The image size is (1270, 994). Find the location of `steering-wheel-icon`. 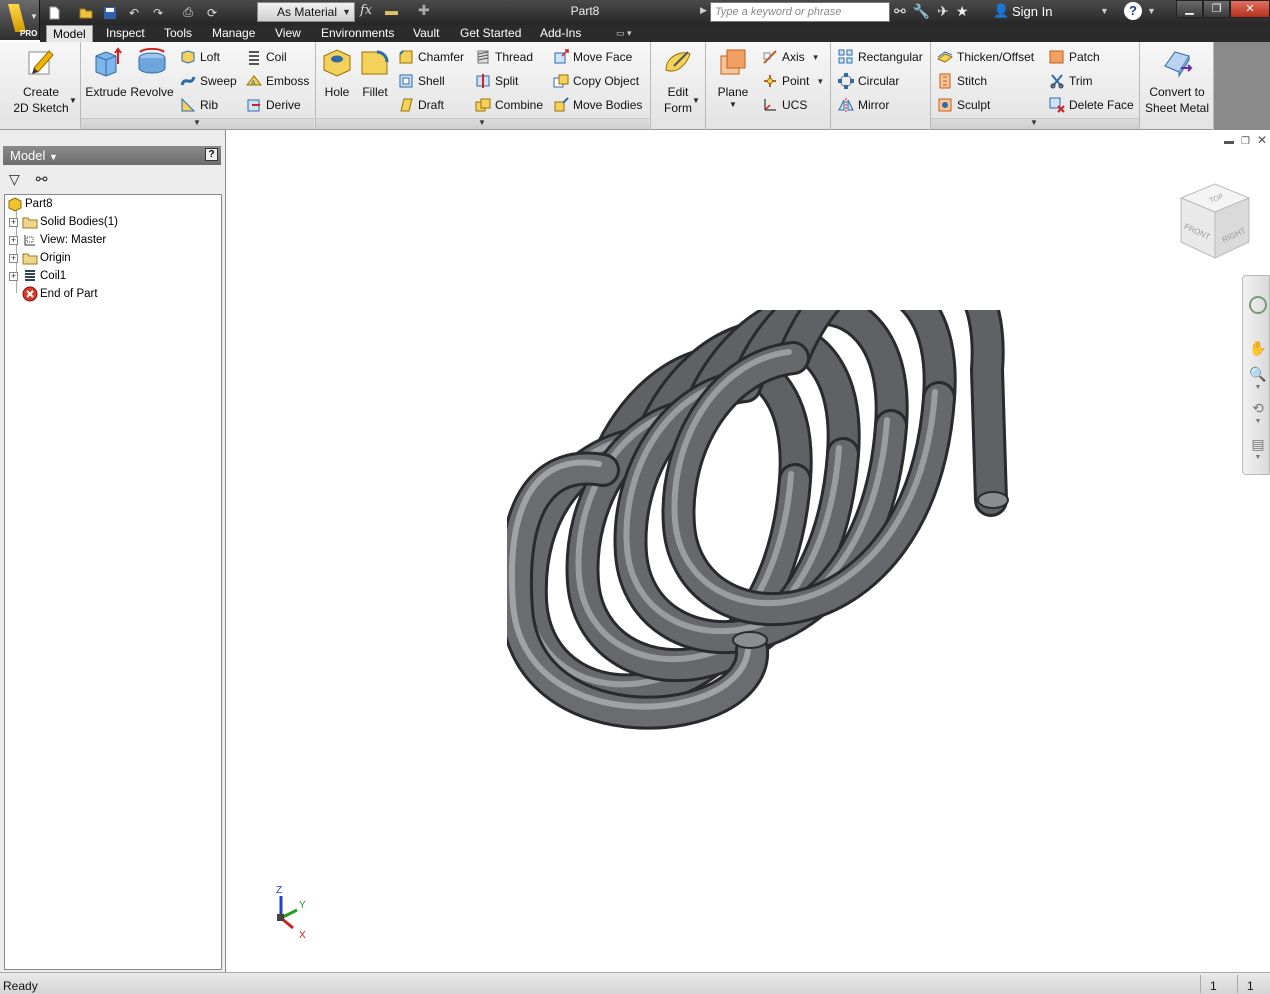

steering-wheel-icon is located at coordinates (1258, 305).